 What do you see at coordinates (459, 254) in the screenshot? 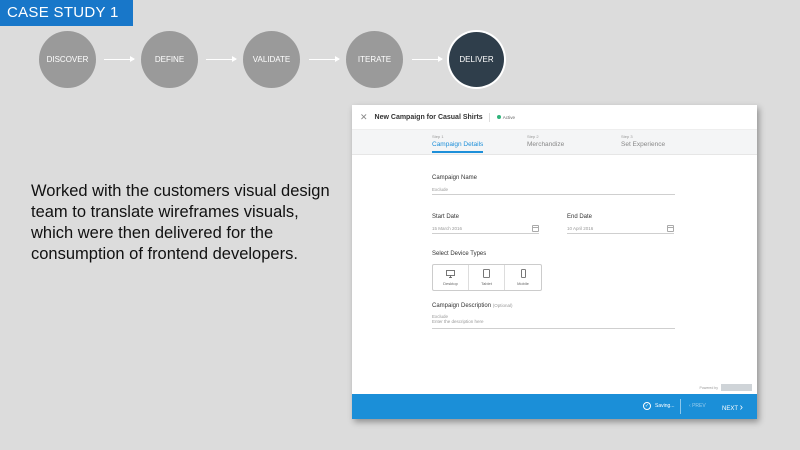
I see `device-types-label: Select Device Types` at bounding box center [459, 254].